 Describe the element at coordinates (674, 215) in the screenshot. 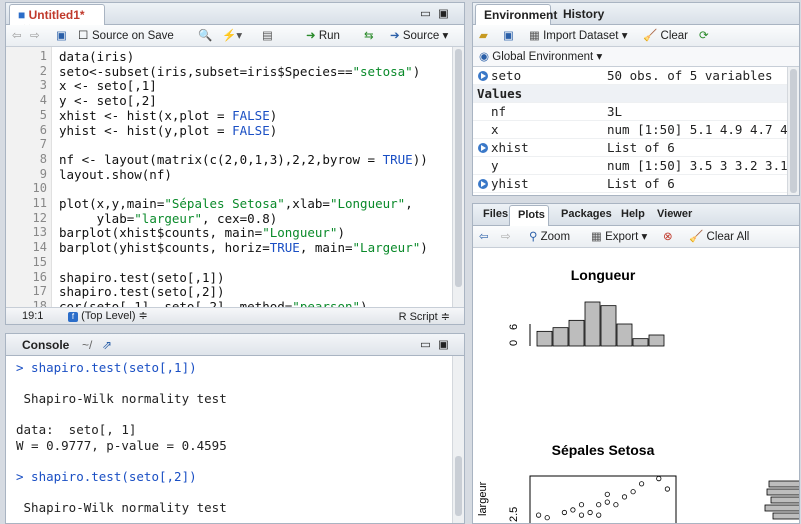

I see `tab-viewer: Viewer` at that location.